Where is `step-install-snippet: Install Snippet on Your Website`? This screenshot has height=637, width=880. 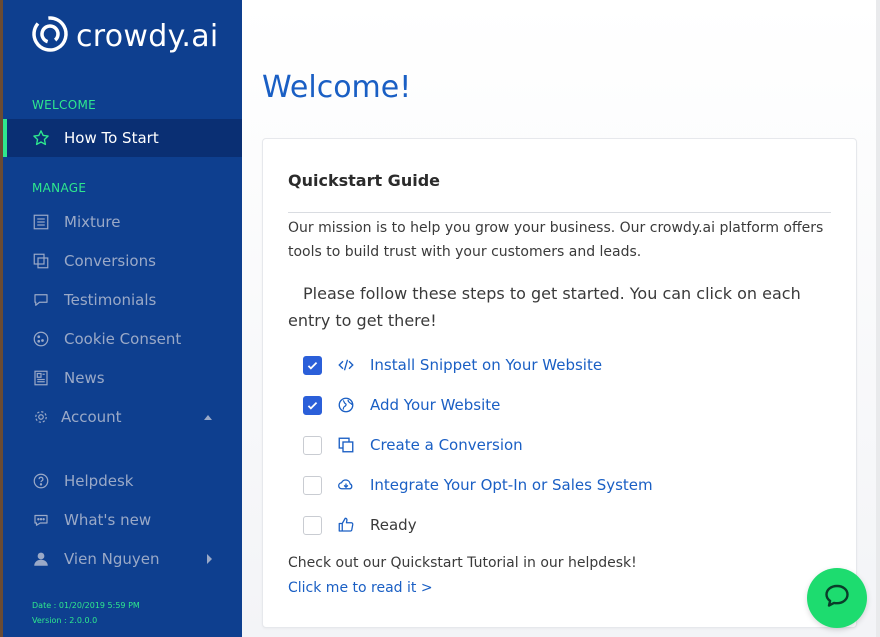 step-install-snippet: Install Snippet on Your Website is located at coordinates (452, 365).